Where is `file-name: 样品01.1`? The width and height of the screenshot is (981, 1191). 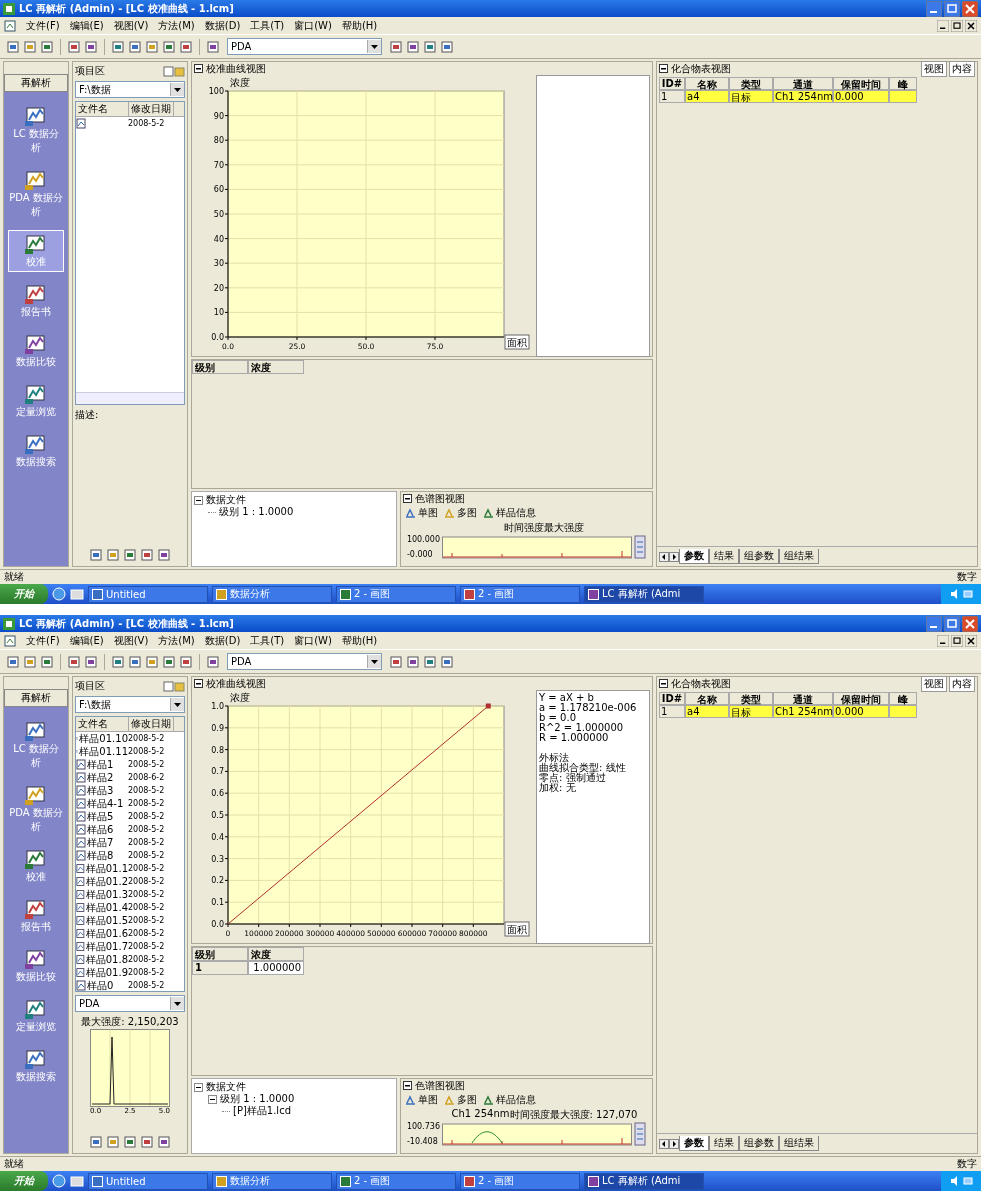 file-name: 样品01.1 is located at coordinates (106, 868).